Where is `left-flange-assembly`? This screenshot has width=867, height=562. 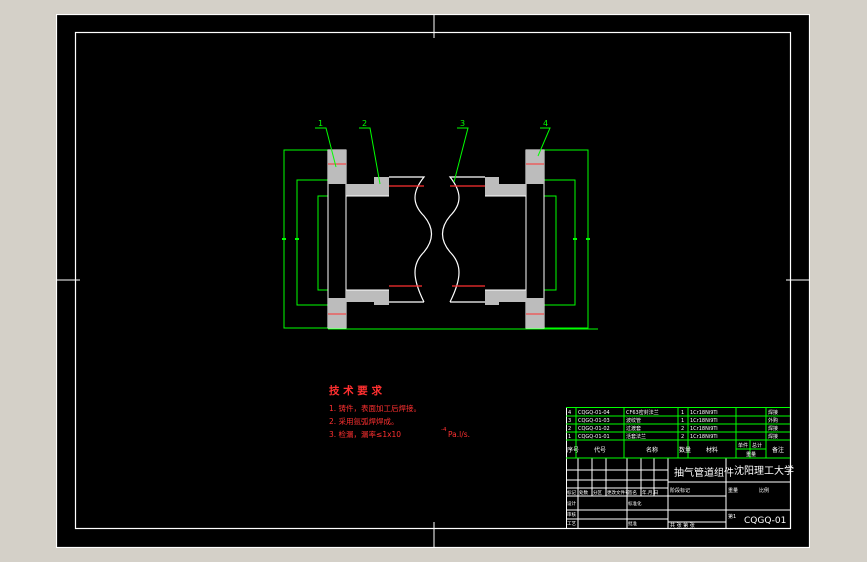
left-flange-assembly is located at coordinates (358, 239).